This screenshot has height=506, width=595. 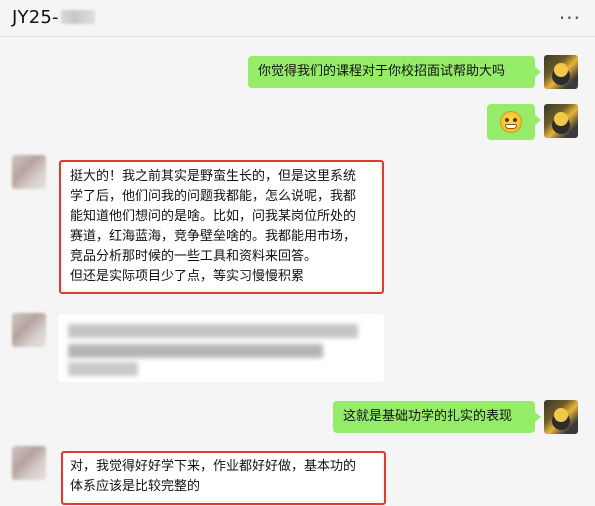 I want to click on message-bubble-mine: 你觉得我们的课程对于你校招面试帮助大吗, so click(x=394, y=72).